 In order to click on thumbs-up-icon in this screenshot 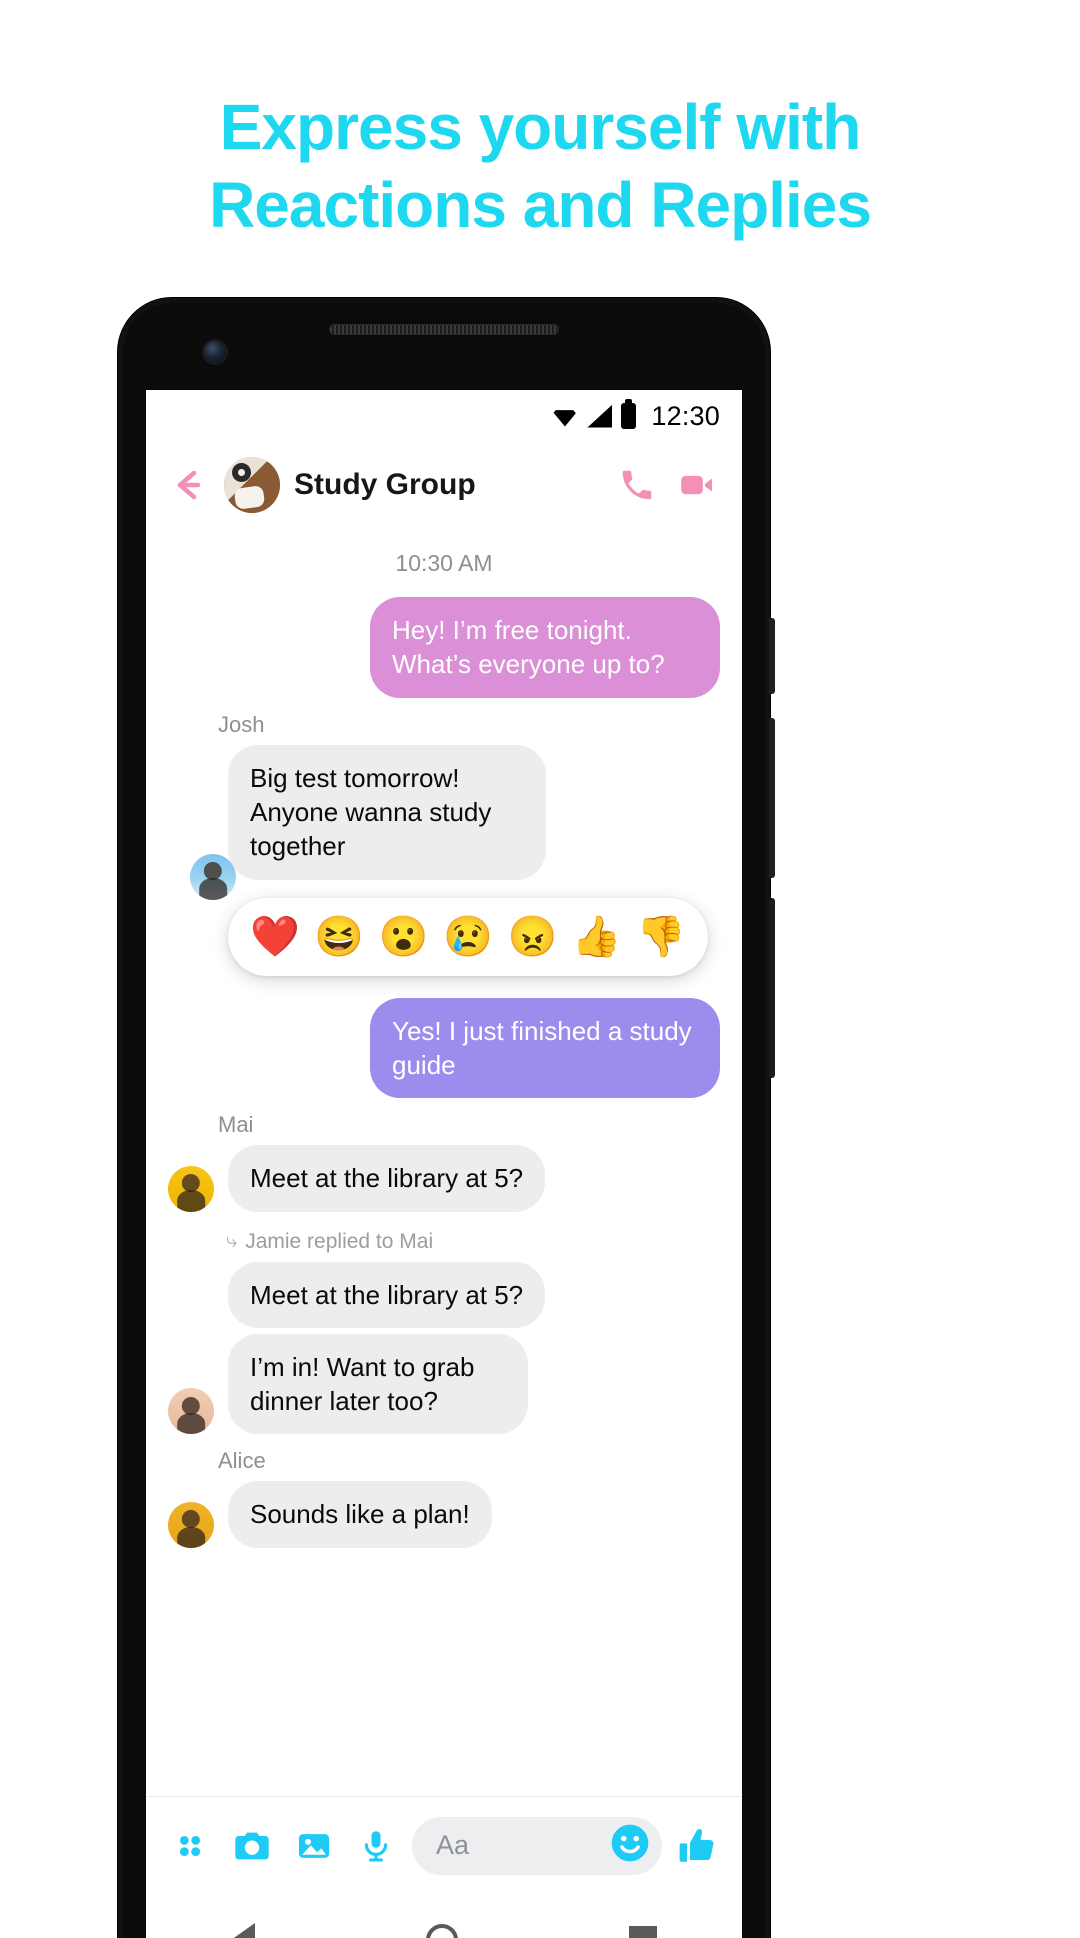, I will do `click(698, 1846)`.